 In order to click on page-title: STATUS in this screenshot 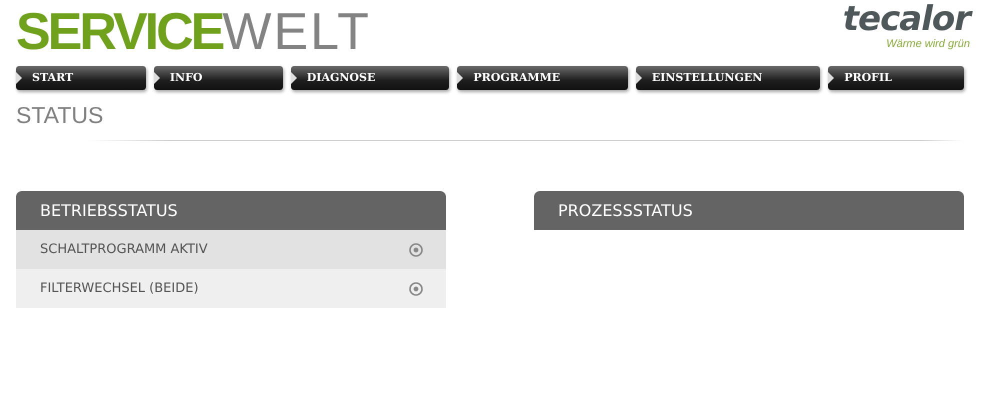, I will do `click(60, 115)`.